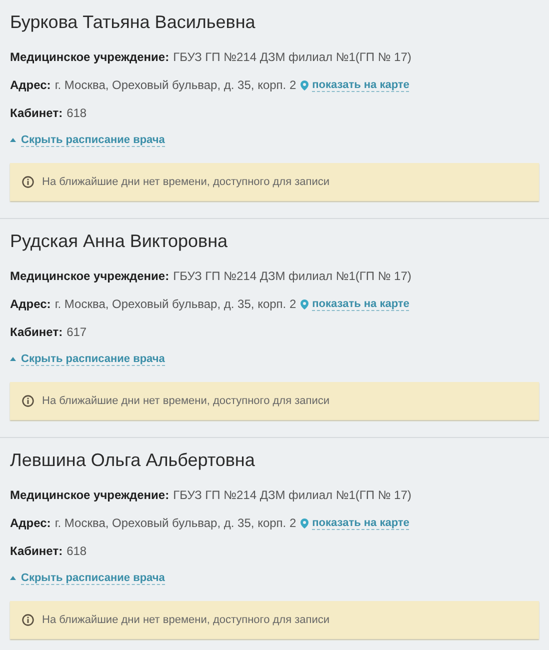 This screenshot has height=650, width=549. Describe the element at coordinates (133, 460) in the screenshot. I see `doctor-name: Левшина Ольга Альбертовна` at that location.